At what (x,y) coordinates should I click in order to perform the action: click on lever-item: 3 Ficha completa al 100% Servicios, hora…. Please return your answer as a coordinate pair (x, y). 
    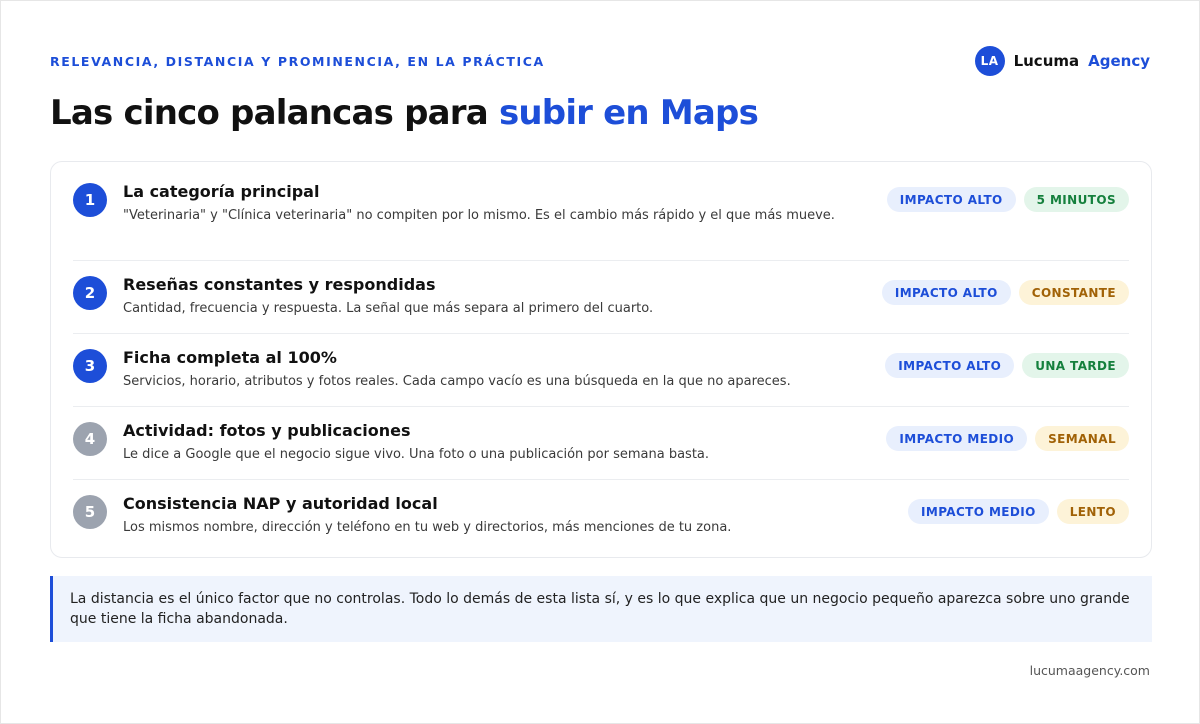
    Looking at the image, I should click on (601, 369).